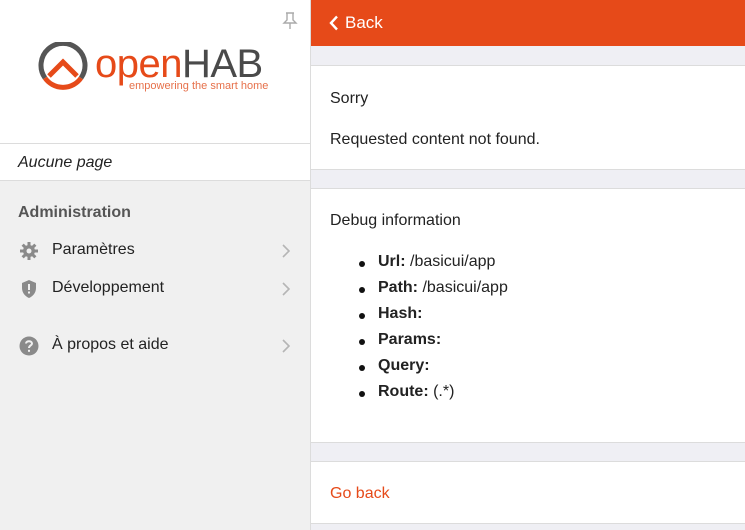  I want to click on sidebar-item-label: Paramètres, so click(93, 249).